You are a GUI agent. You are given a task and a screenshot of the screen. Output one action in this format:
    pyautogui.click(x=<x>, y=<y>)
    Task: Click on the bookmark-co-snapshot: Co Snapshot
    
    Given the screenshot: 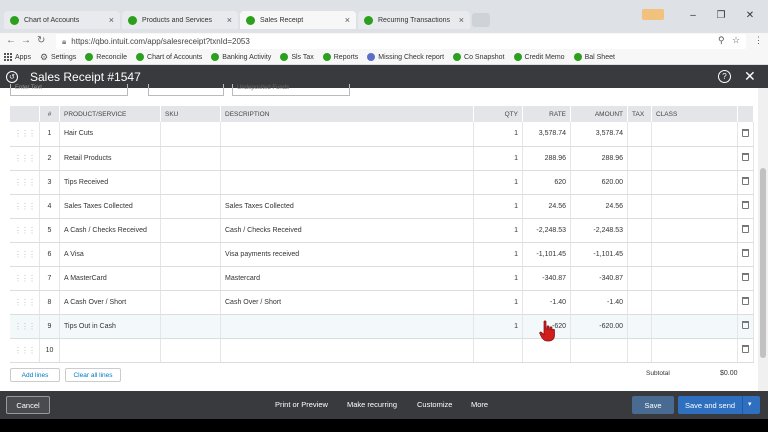 What is the action you would take?
    pyautogui.click(x=479, y=57)
    